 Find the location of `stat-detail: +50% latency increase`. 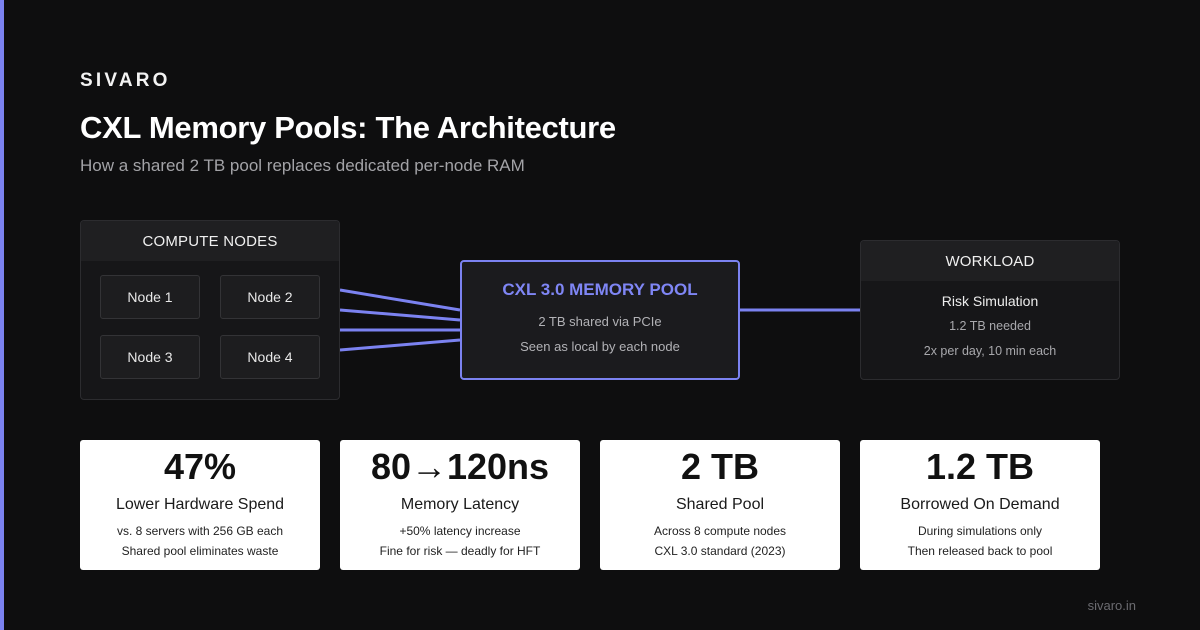

stat-detail: +50% latency increase is located at coordinates (460, 531).